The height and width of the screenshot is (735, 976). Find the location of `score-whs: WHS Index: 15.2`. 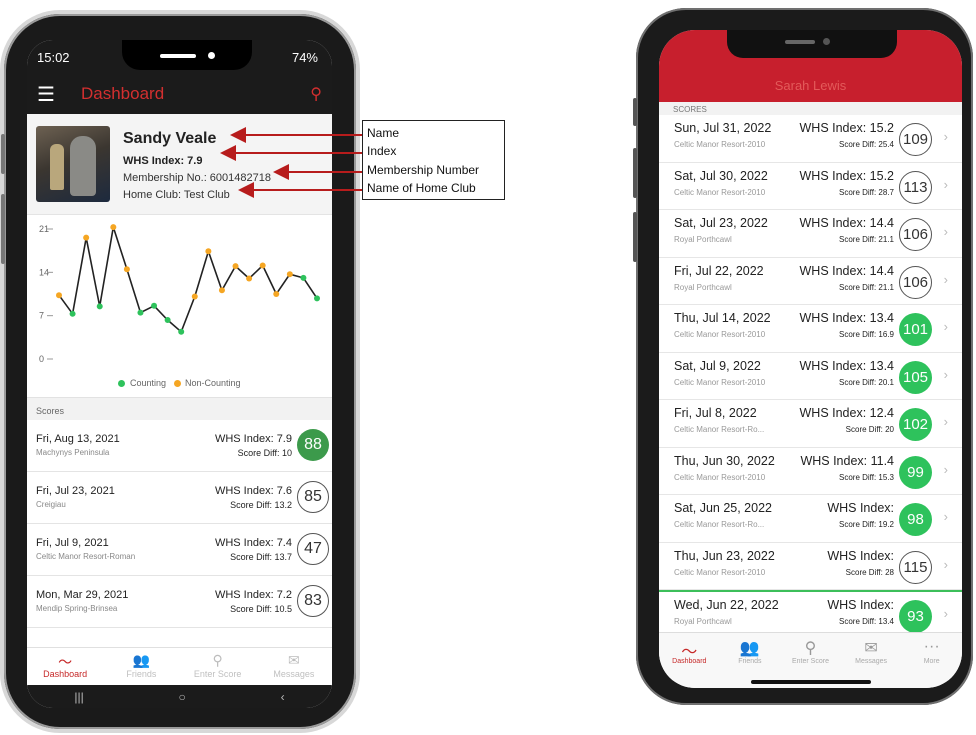

score-whs: WHS Index: 15.2 is located at coordinates (847, 128).